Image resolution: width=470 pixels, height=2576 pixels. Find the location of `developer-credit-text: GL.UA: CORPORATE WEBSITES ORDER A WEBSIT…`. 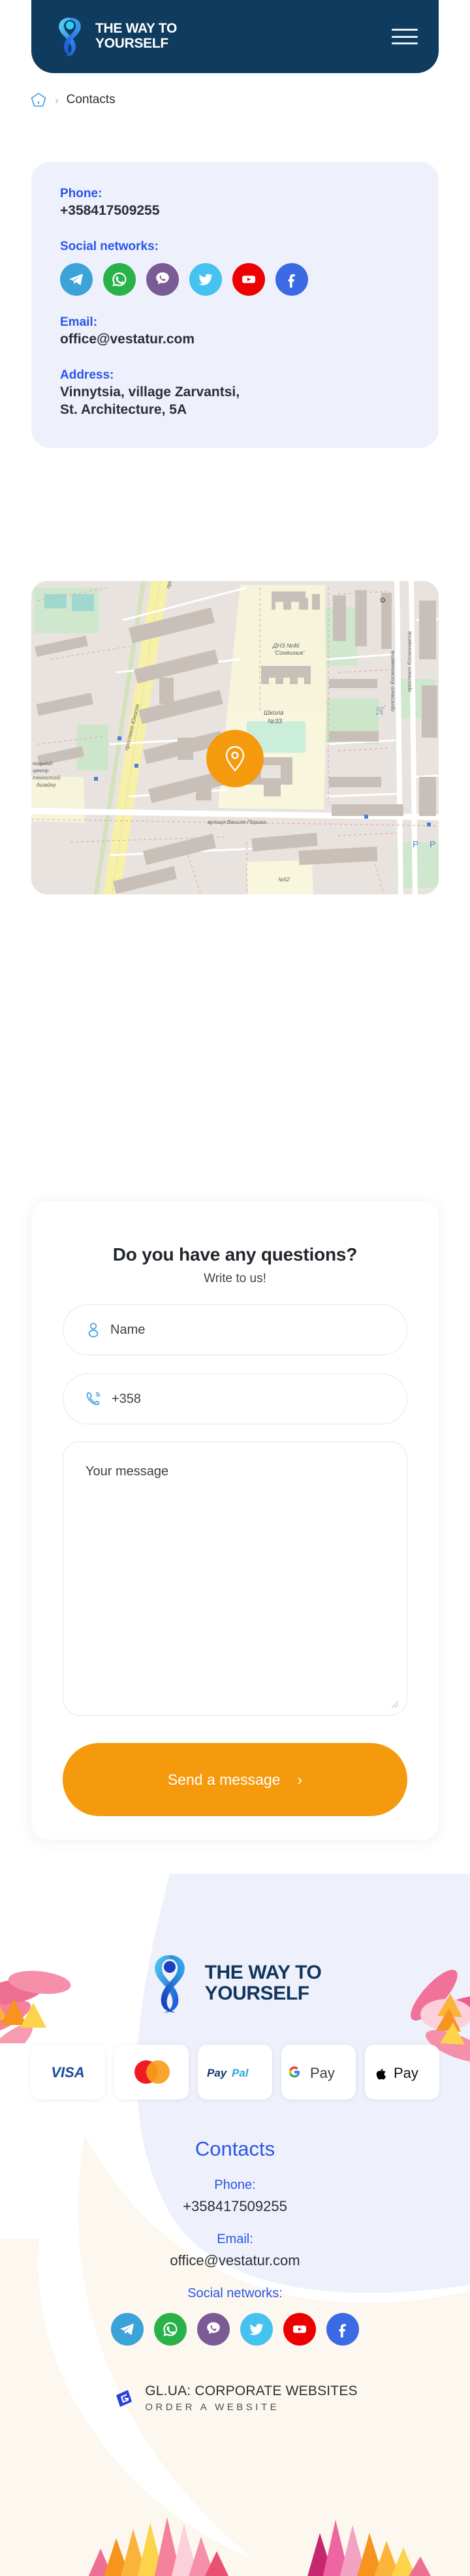

developer-credit-text: GL.UA: CORPORATE WEBSITES ORDER A WEBSIT… is located at coordinates (251, 2398).